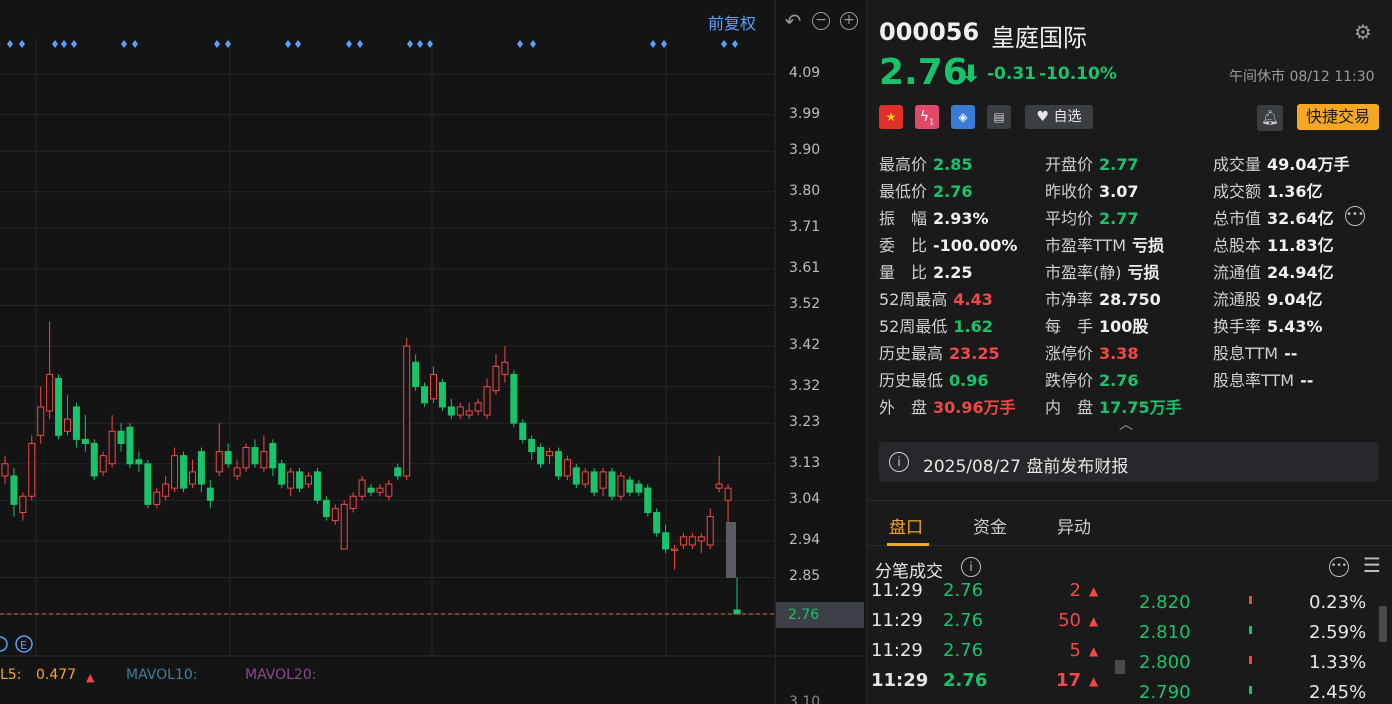 This screenshot has width=1392, height=704. I want to click on stat-cell: 股息率TTM --, so click(1263, 379).